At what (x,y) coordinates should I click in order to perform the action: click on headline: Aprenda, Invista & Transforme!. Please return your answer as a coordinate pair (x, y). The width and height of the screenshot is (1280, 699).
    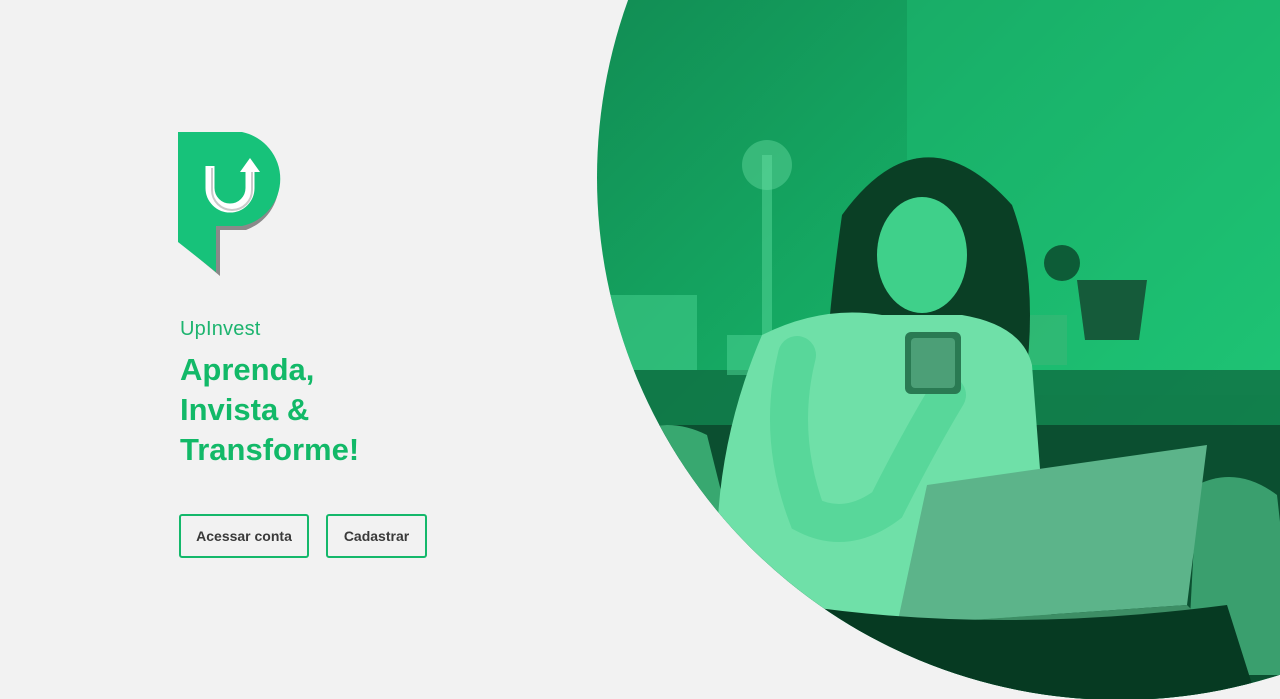
    Looking at the image, I should click on (360, 410).